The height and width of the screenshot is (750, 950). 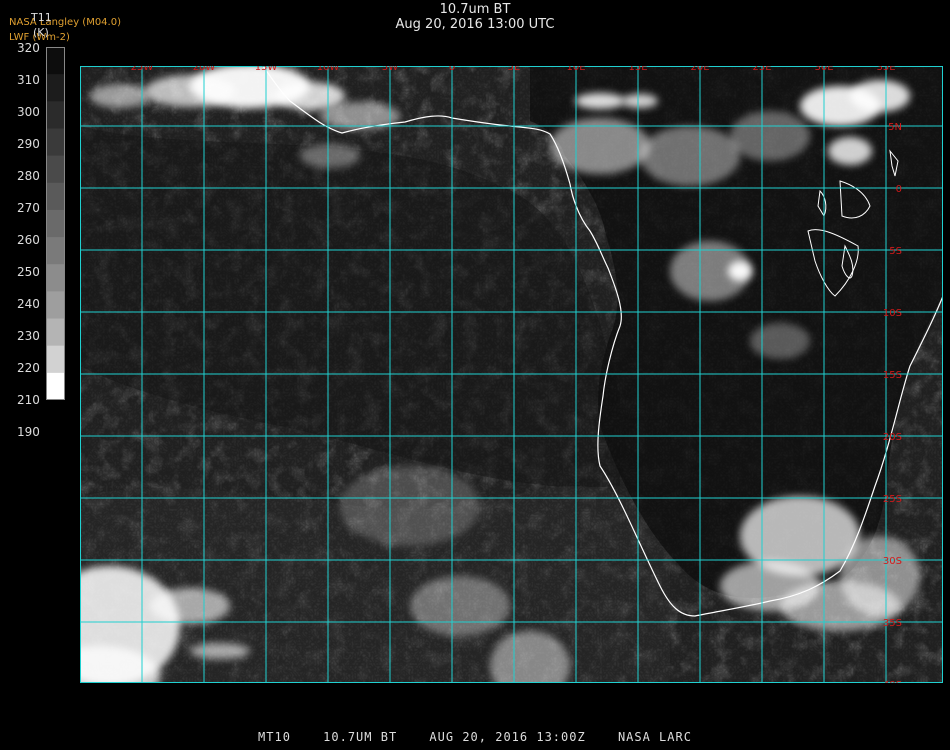 What do you see at coordinates (892, 437) in the screenshot?
I see `latitude-label: 20S` at bounding box center [892, 437].